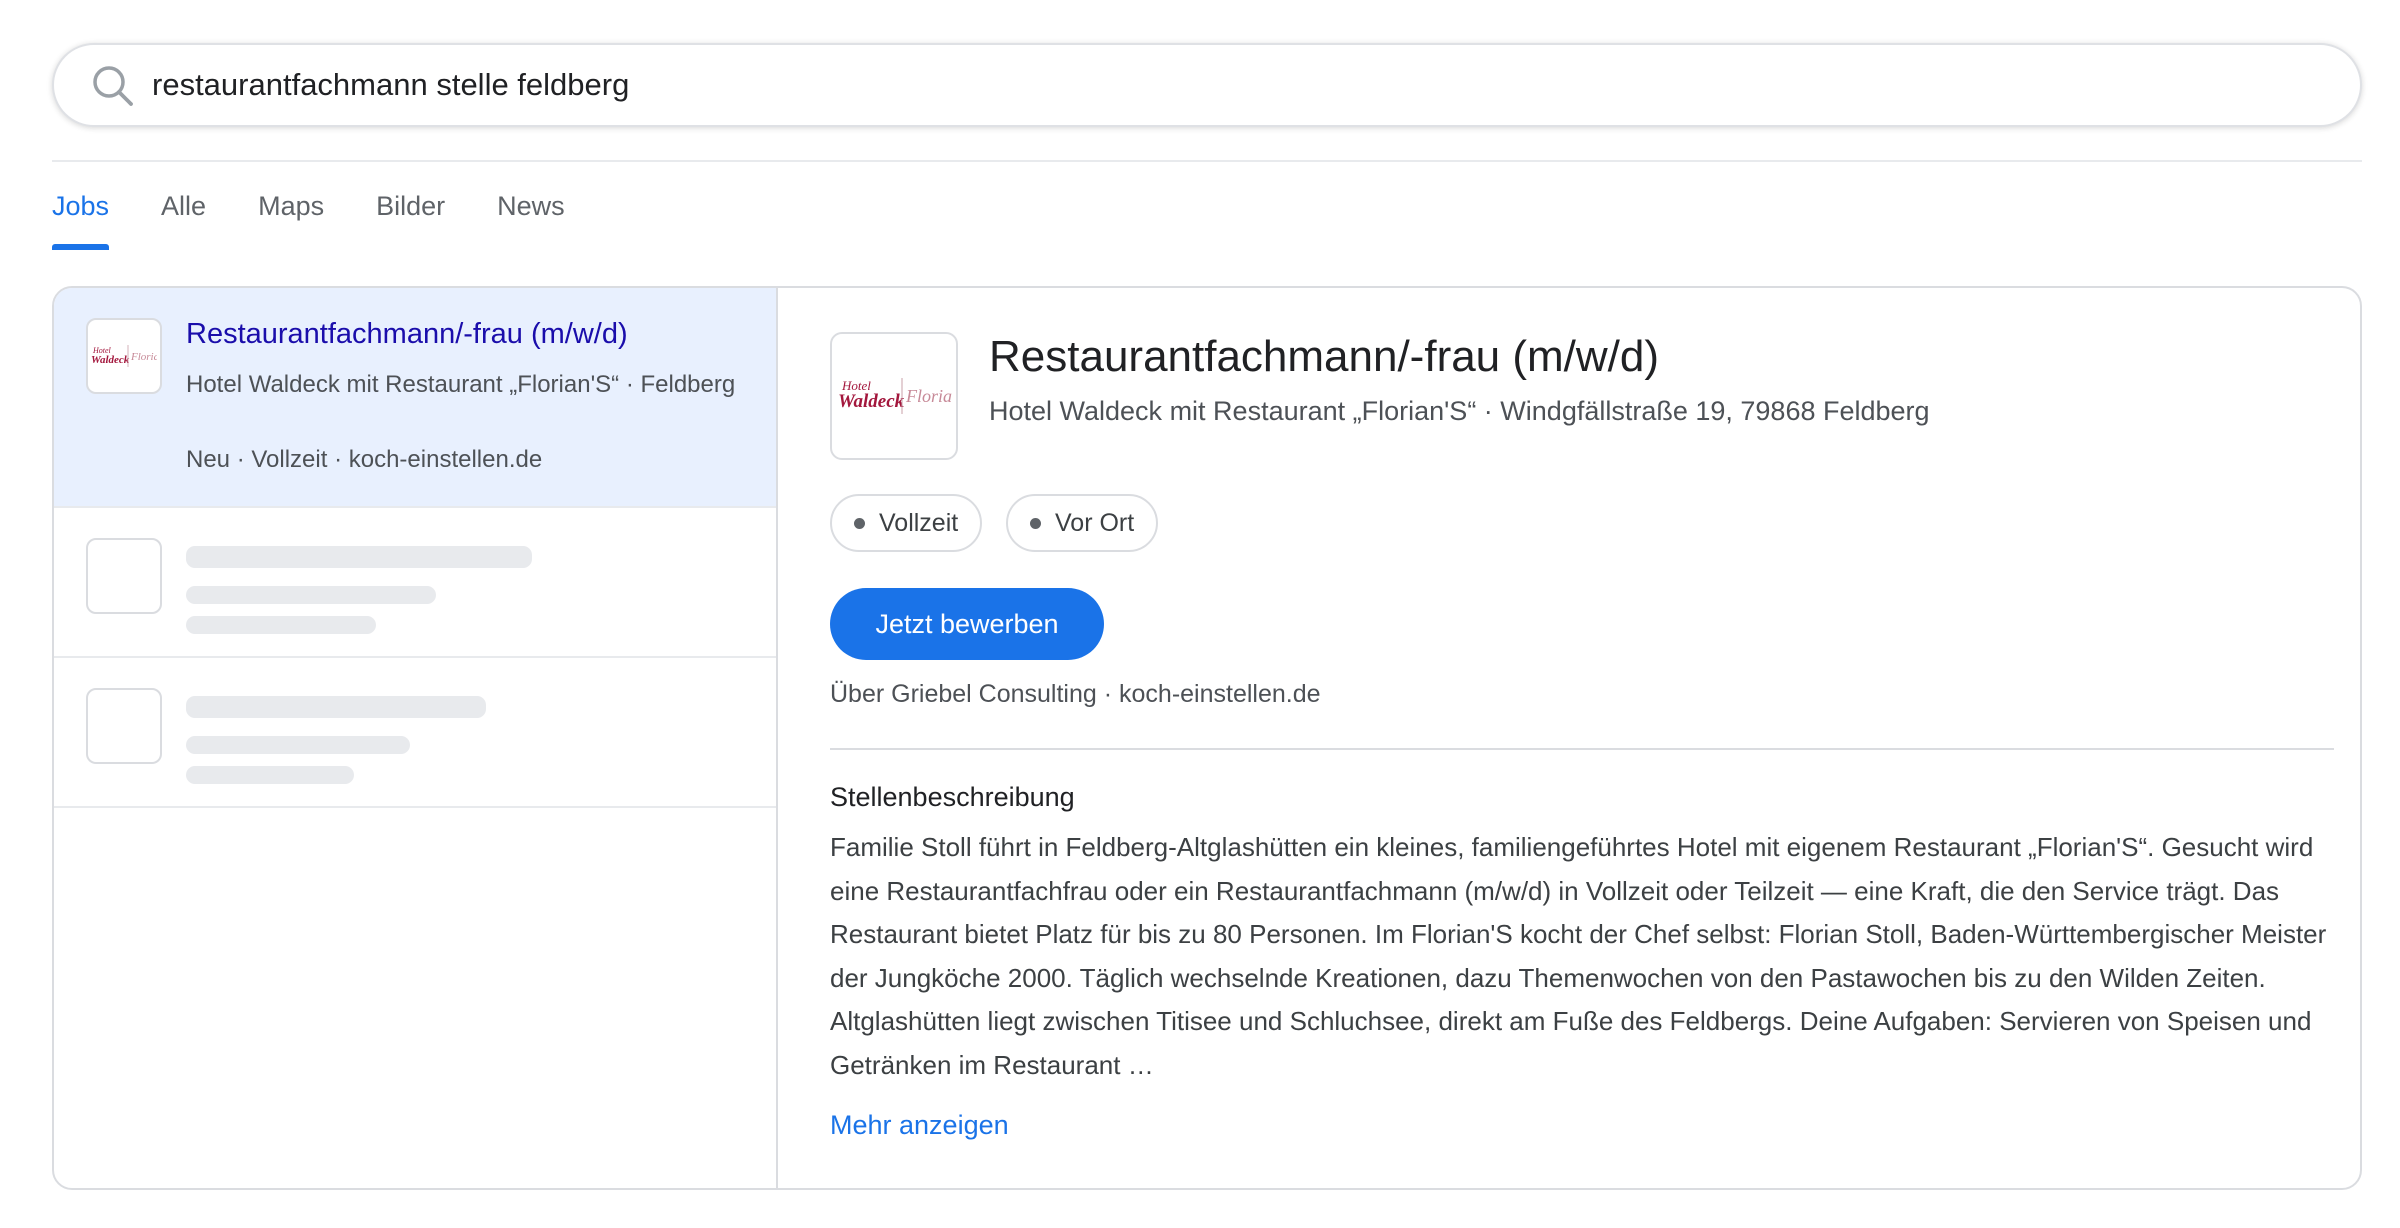 Image resolution: width=2400 pixels, height=1228 pixels. I want to click on description-heading: Stellenbeschreibung, so click(952, 797).